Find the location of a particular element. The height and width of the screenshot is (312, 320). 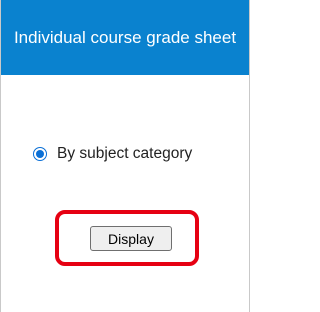

radio-selected-dot is located at coordinates (40, 154).